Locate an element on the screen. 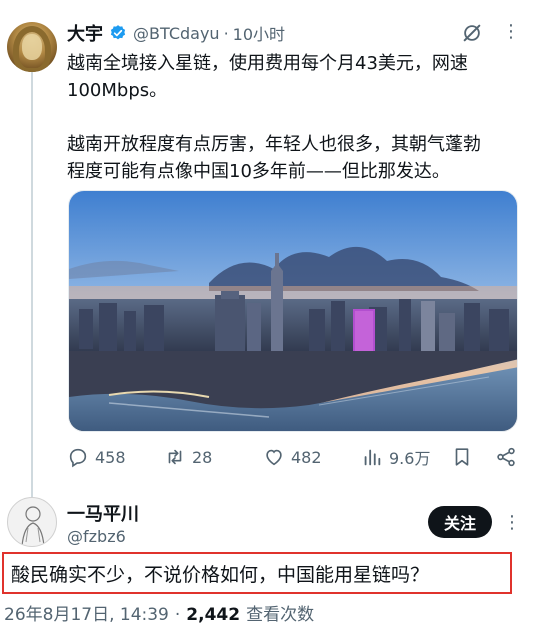  author-name: 大宇 is located at coordinates (85, 33).